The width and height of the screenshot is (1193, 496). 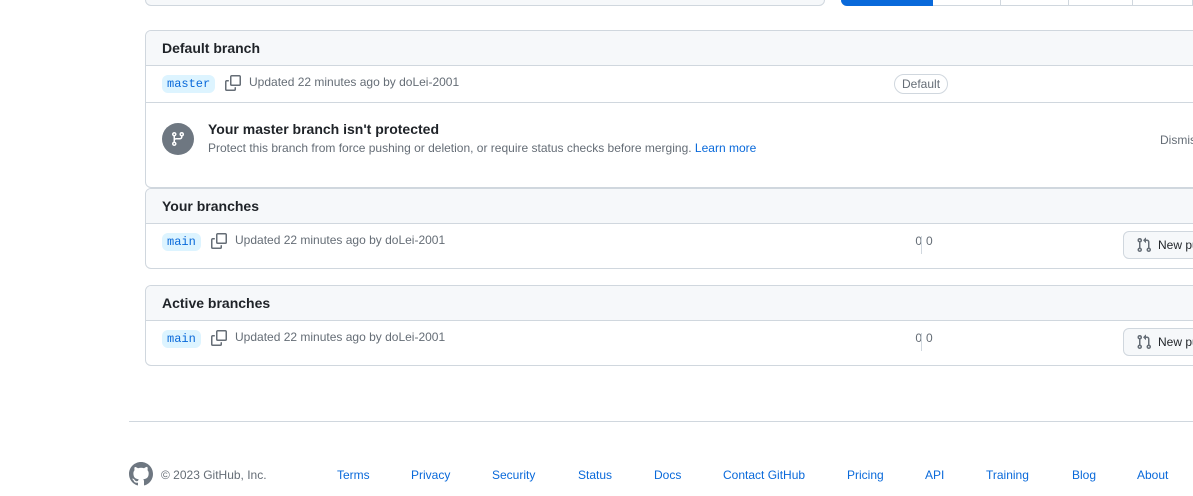 I want to click on tab-all, so click(x=1163, y=3).